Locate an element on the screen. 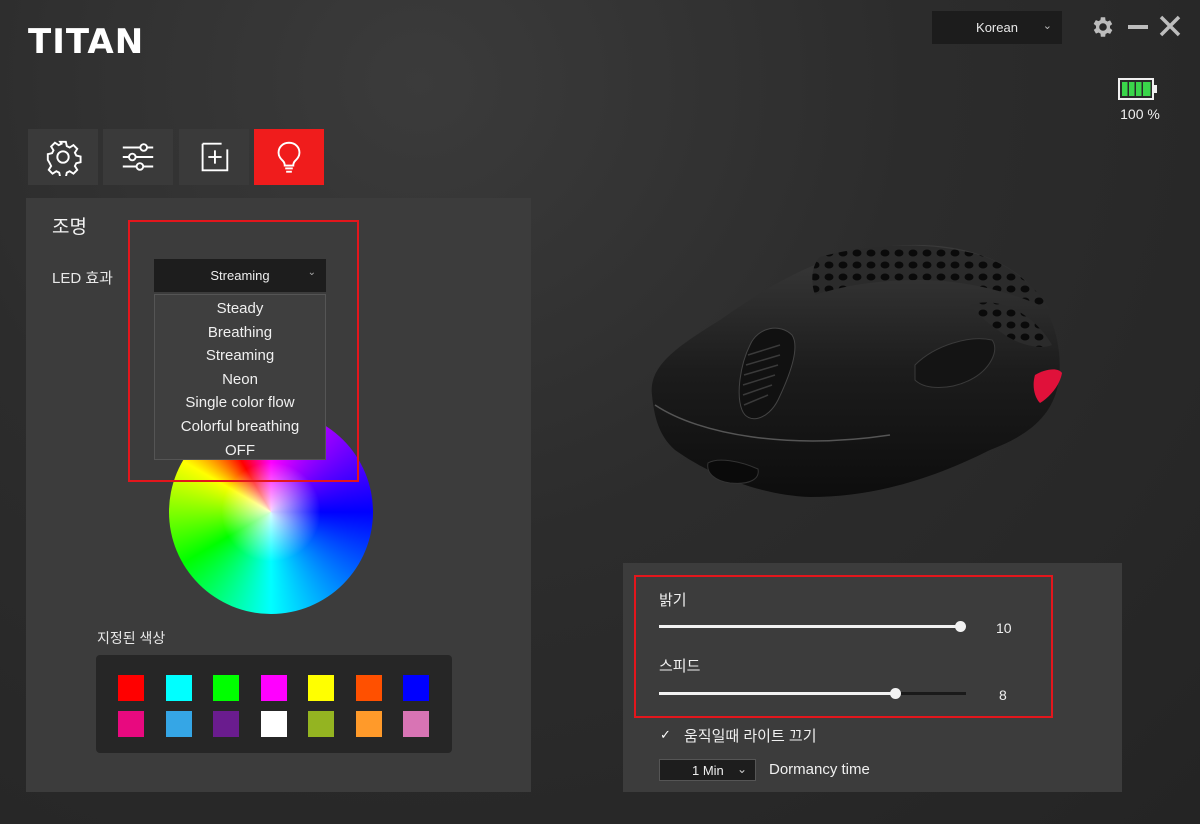  preset-colors-box is located at coordinates (274, 704).